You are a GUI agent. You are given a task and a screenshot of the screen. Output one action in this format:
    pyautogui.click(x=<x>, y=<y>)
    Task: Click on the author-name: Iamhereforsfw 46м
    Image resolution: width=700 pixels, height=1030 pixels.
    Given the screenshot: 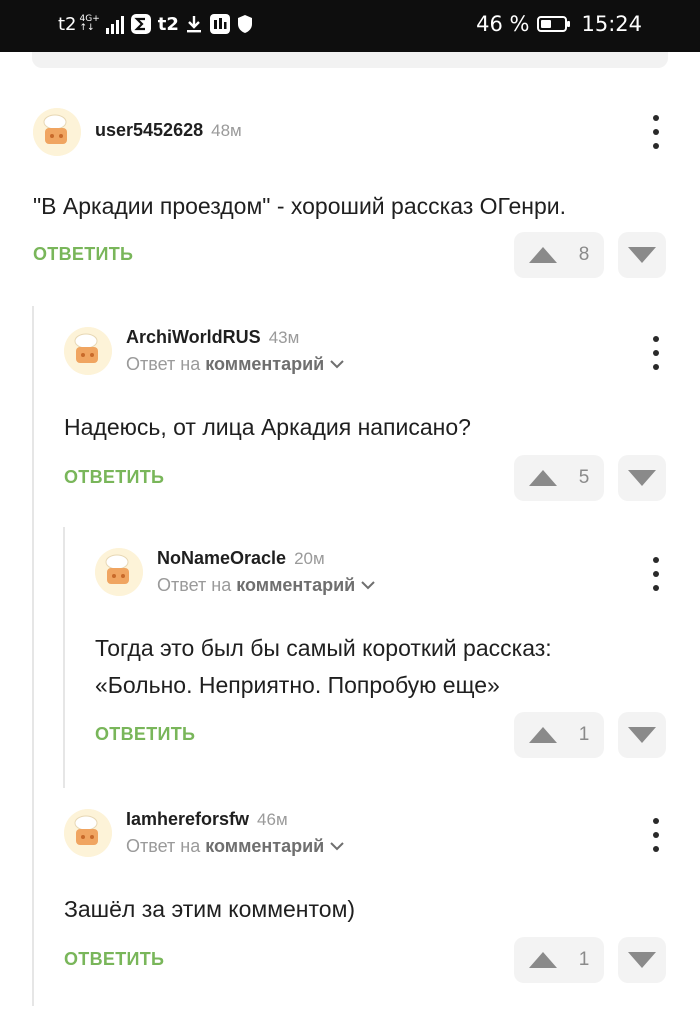 What is the action you would take?
    pyautogui.click(x=207, y=819)
    